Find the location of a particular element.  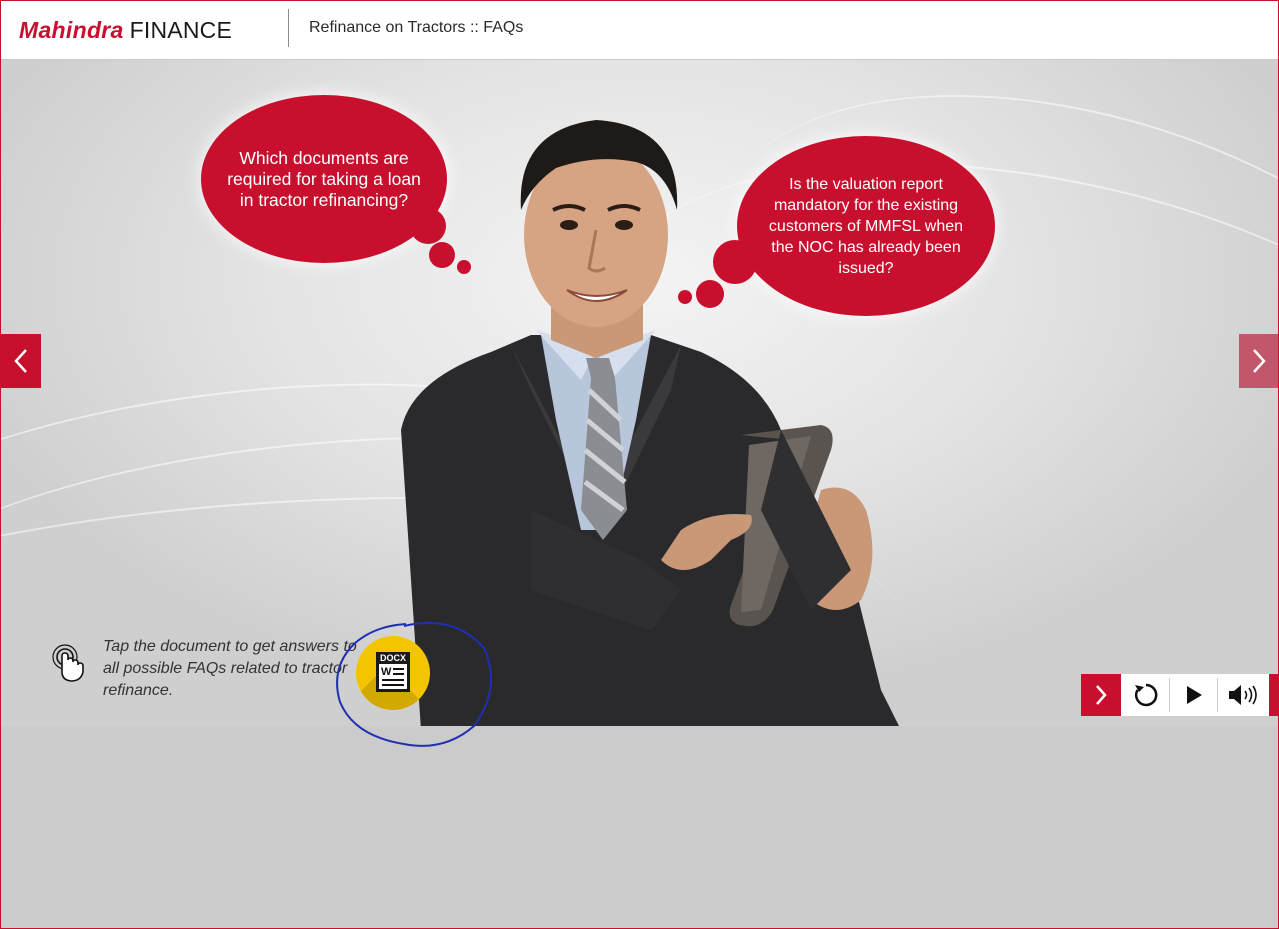

docx-file-icon: DOCX W is located at coordinates (393, 672).